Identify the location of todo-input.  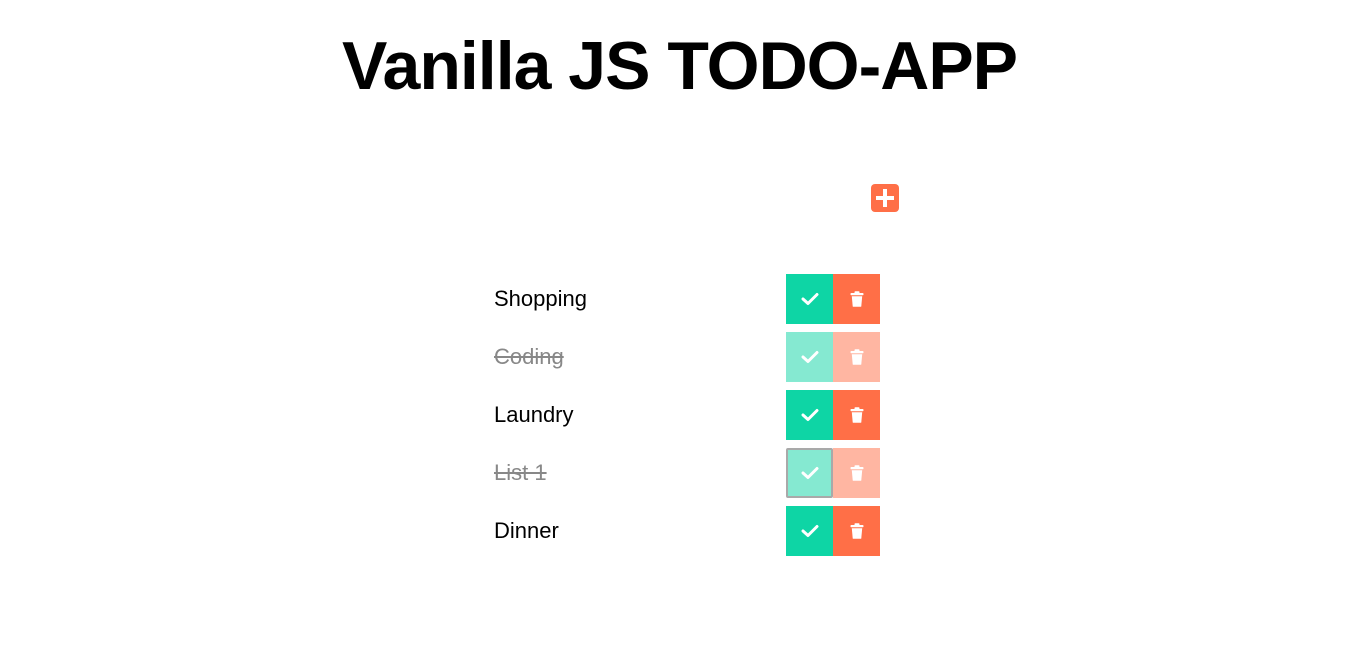
(674, 197).